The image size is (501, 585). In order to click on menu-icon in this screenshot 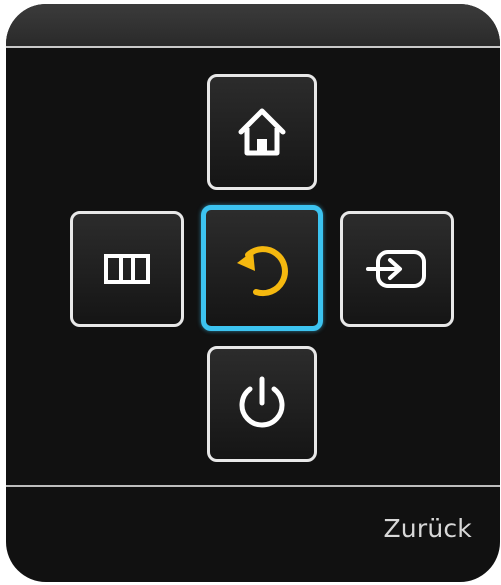, I will do `click(127, 269)`.